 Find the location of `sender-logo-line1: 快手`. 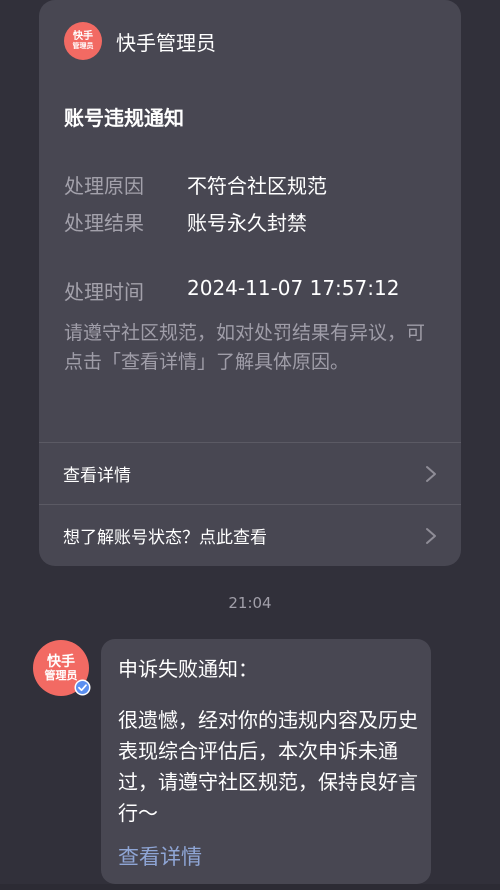

sender-logo-line1: 快手 is located at coordinates (83, 37).